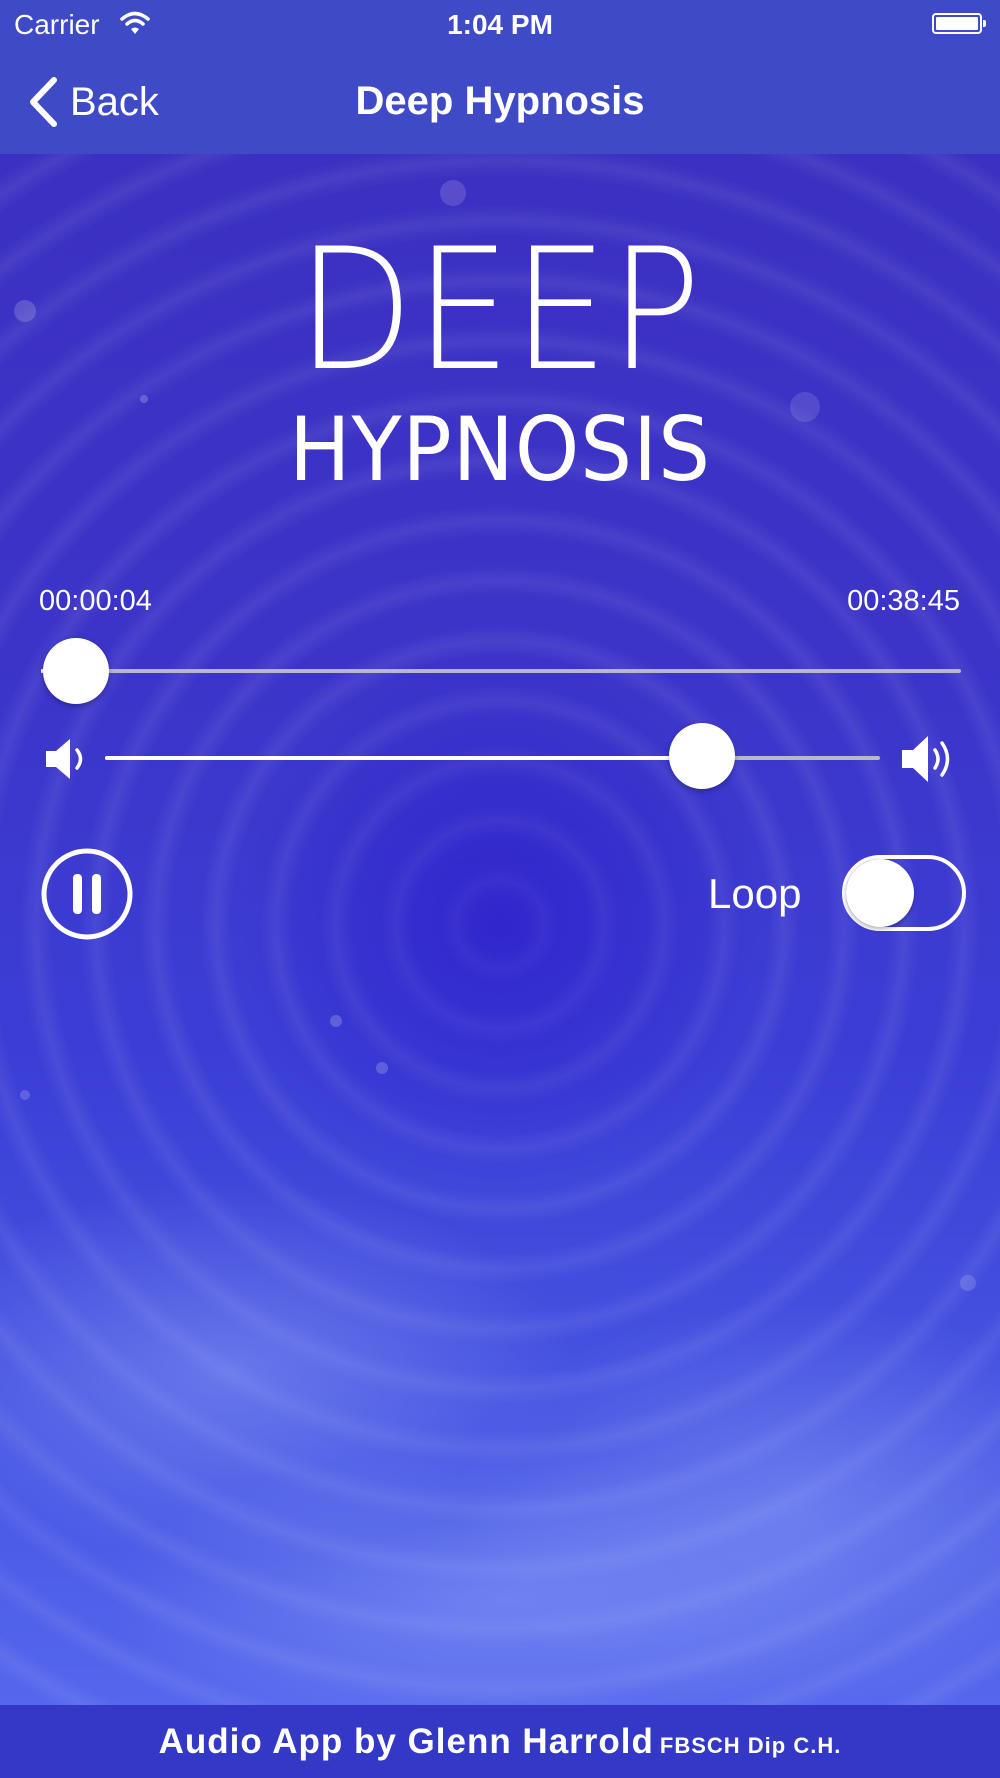 The image size is (1000, 1778). Describe the element at coordinates (880, 893) in the screenshot. I see `toggle-knob` at that location.